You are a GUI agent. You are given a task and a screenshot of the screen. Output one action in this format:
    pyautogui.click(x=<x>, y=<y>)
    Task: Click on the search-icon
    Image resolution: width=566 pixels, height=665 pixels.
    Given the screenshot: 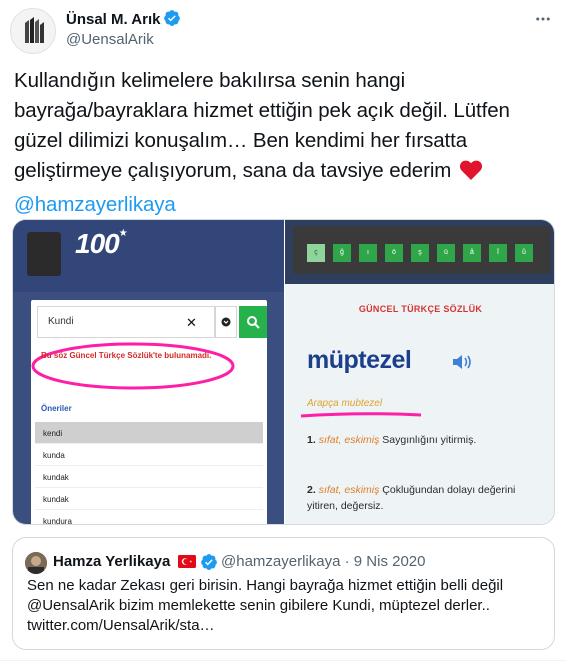 What is the action you would take?
    pyautogui.click(x=253, y=322)
    